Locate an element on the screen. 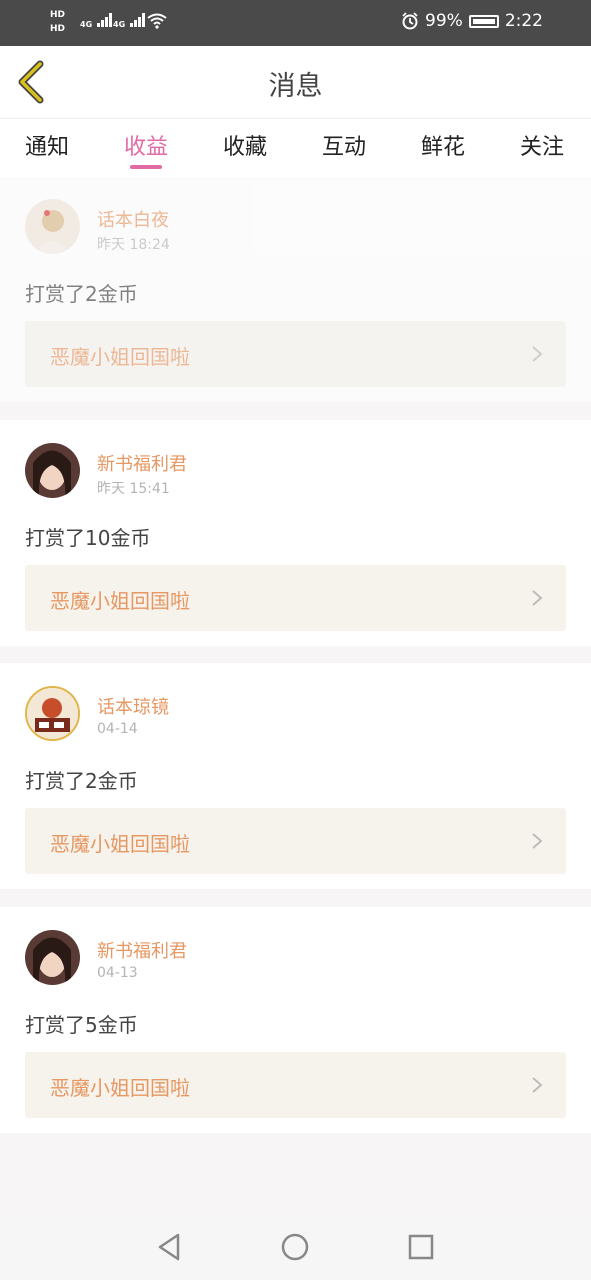 Image resolution: width=591 pixels, height=1280 pixels. sender-name: 话本白夜 is located at coordinates (133, 219).